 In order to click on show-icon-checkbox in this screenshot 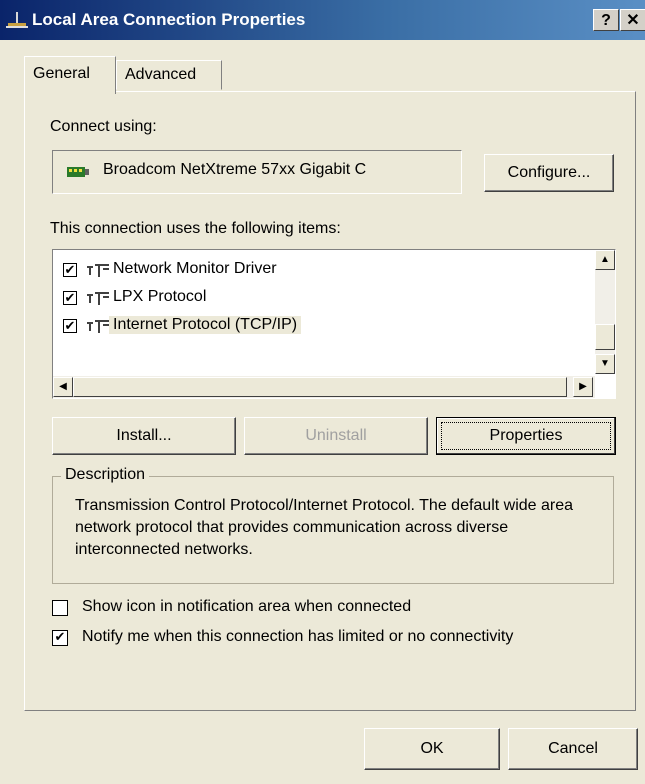, I will do `click(60, 608)`.